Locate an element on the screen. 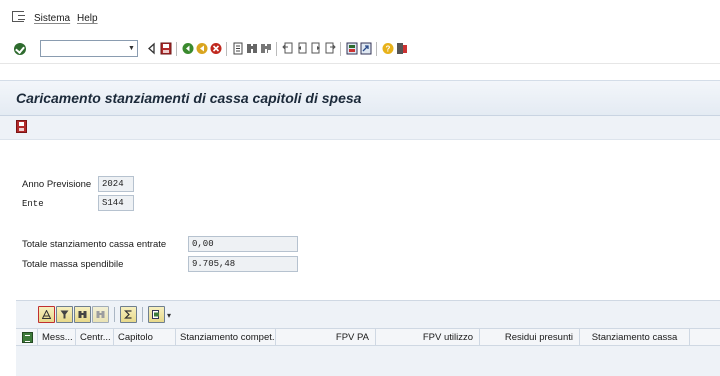  menu-bar: Sistema Help is located at coordinates (360, 17).